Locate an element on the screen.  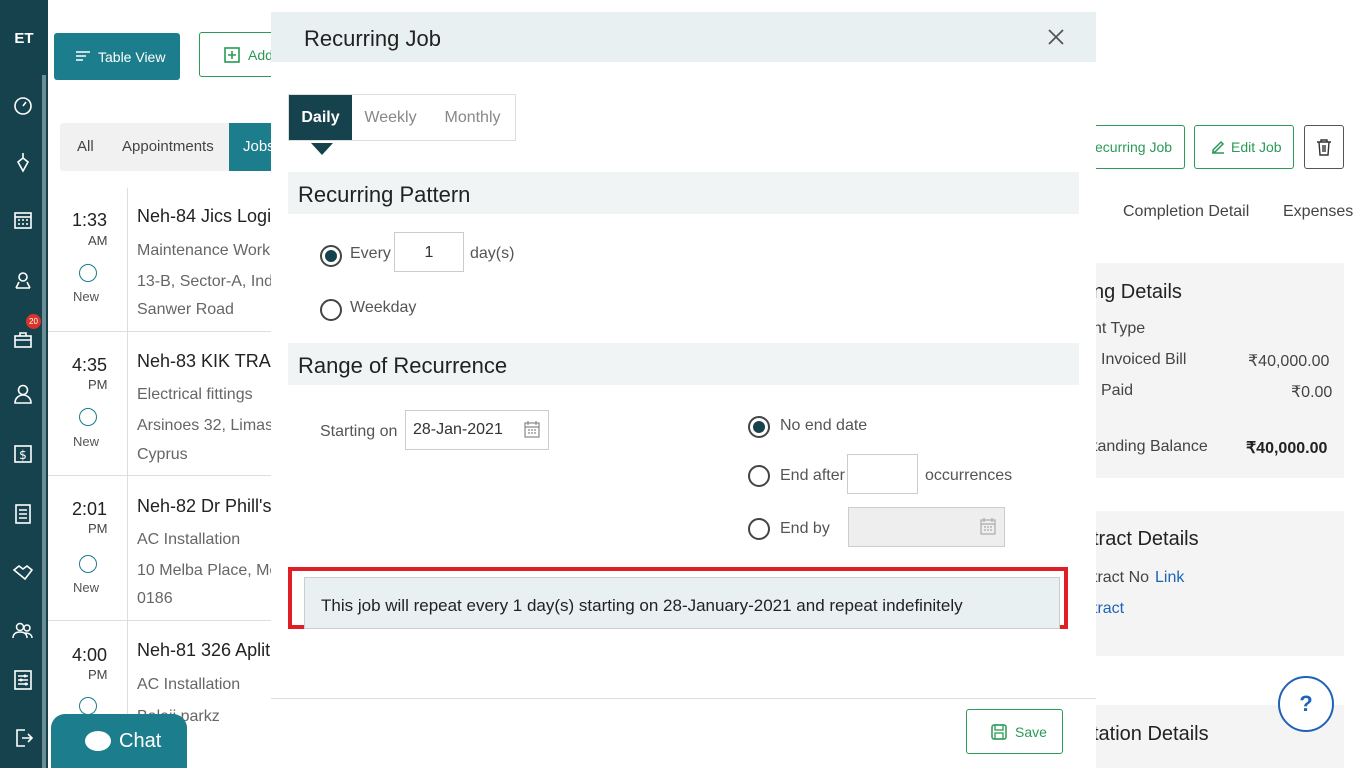
delete-button is located at coordinates (1324, 147).